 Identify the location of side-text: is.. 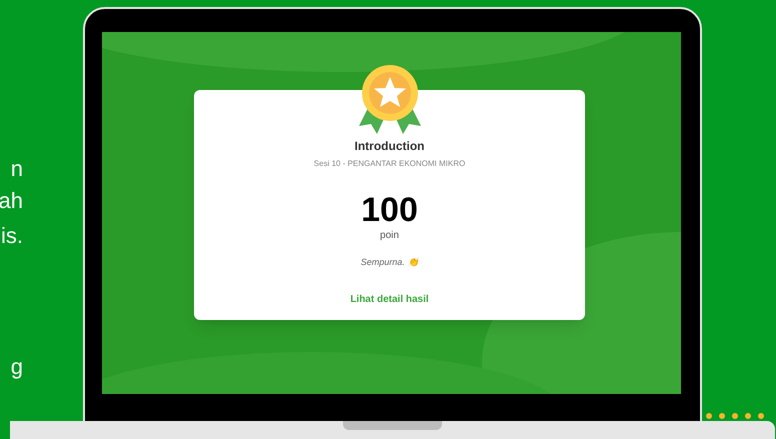
(12, 236).